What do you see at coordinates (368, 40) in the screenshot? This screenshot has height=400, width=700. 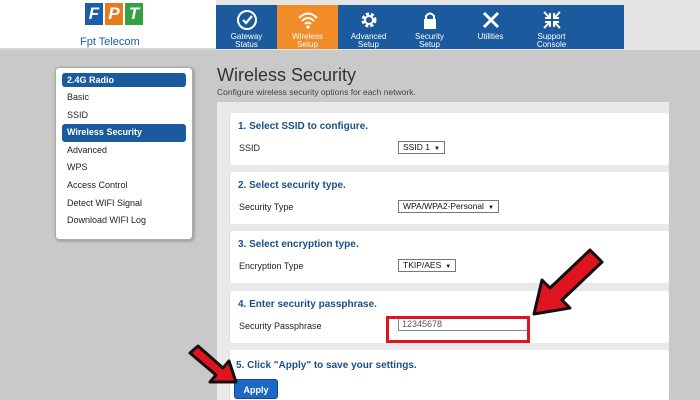 I see `nav-label: Advanced Setup` at bounding box center [368, 40].